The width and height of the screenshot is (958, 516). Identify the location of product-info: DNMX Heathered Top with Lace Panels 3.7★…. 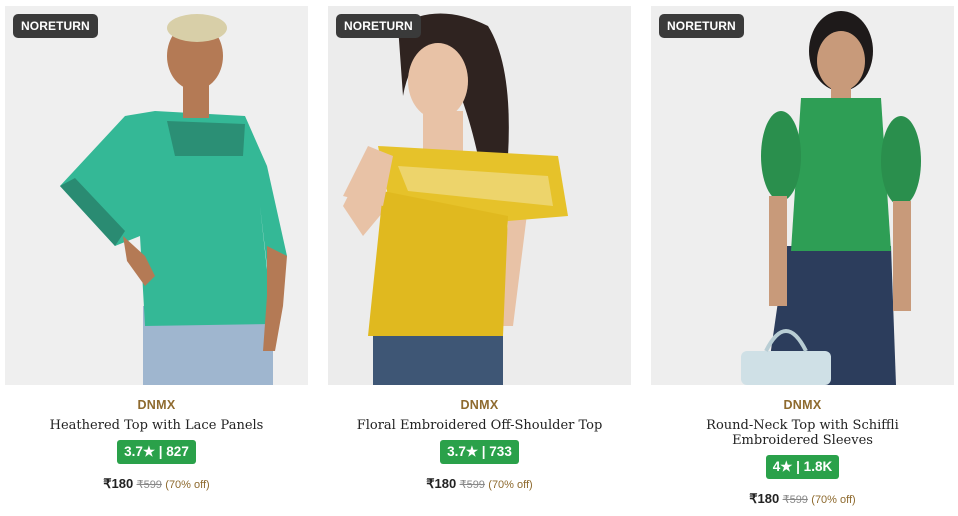
(156, 445).